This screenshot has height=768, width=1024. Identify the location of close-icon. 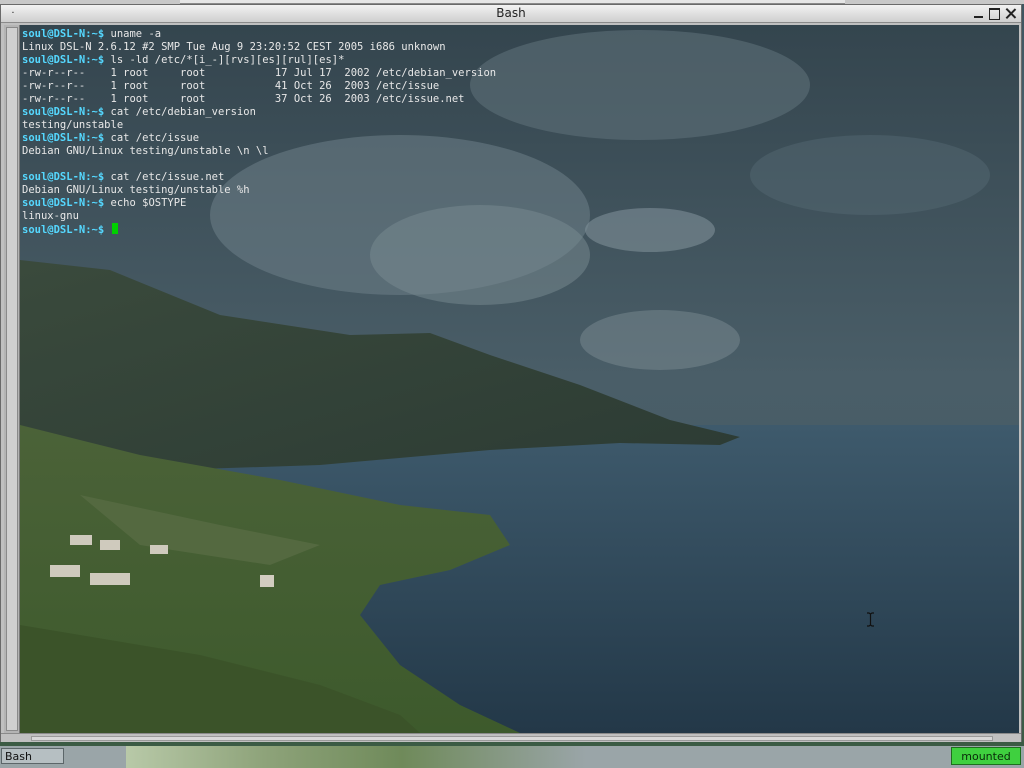
(1010, 13).